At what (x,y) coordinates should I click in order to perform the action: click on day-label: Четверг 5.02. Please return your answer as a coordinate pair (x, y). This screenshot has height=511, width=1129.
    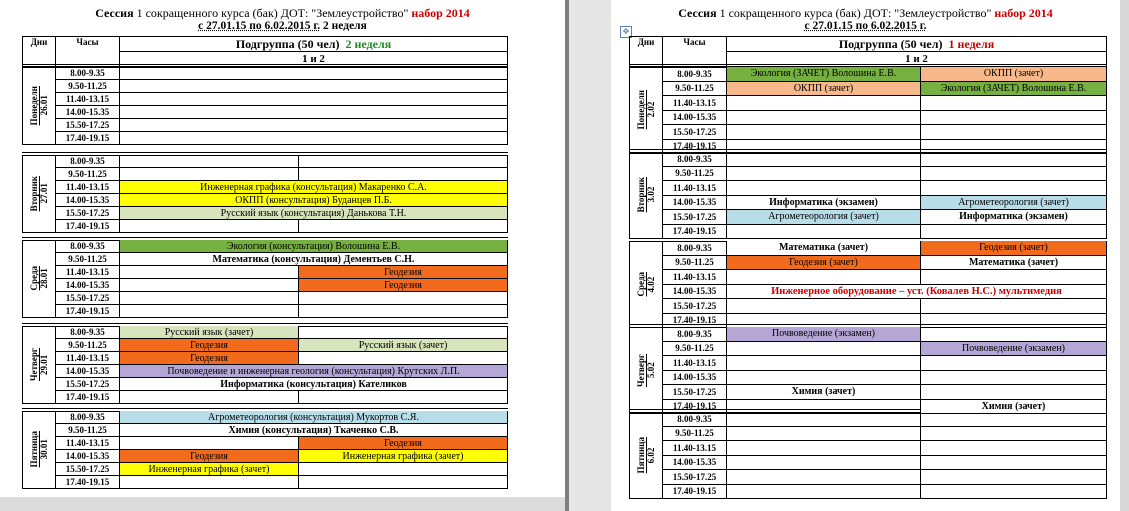
    Looking at the image, I should click on (646, 370).